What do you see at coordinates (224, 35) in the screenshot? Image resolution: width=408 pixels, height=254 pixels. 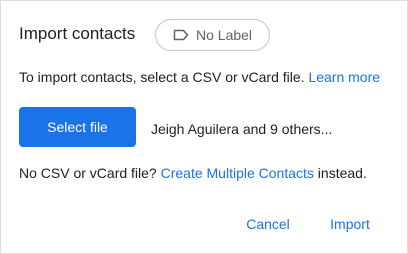 I see `label-chip-text: No Label` at bounding box center [224, 35].